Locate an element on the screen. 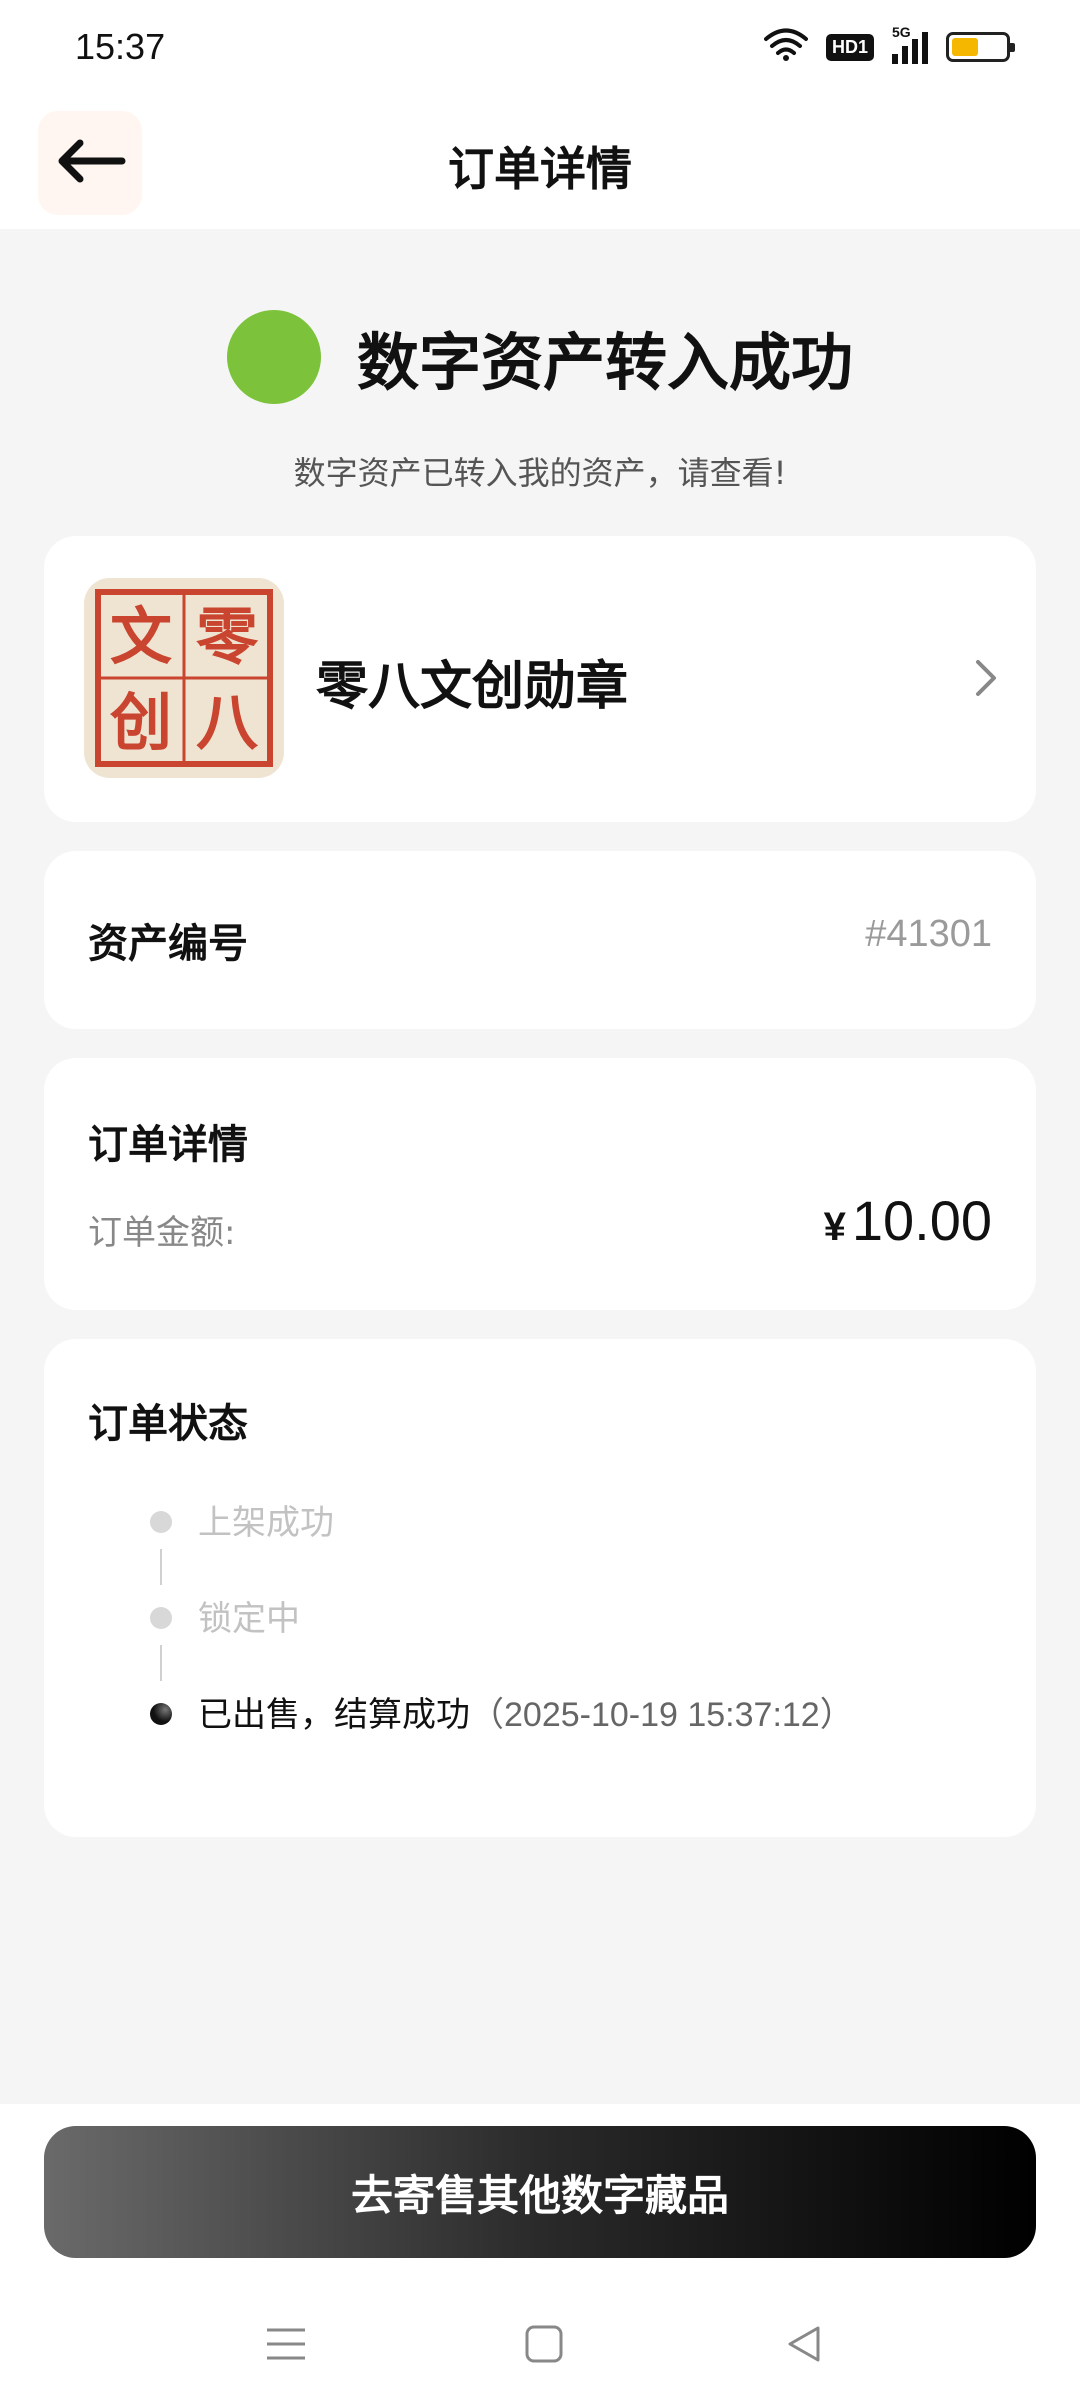 The height and width of the screenshot is (2408, 1080). timeline-step-label: 已出售，结算成功 is located at coordinates (334, 1715).